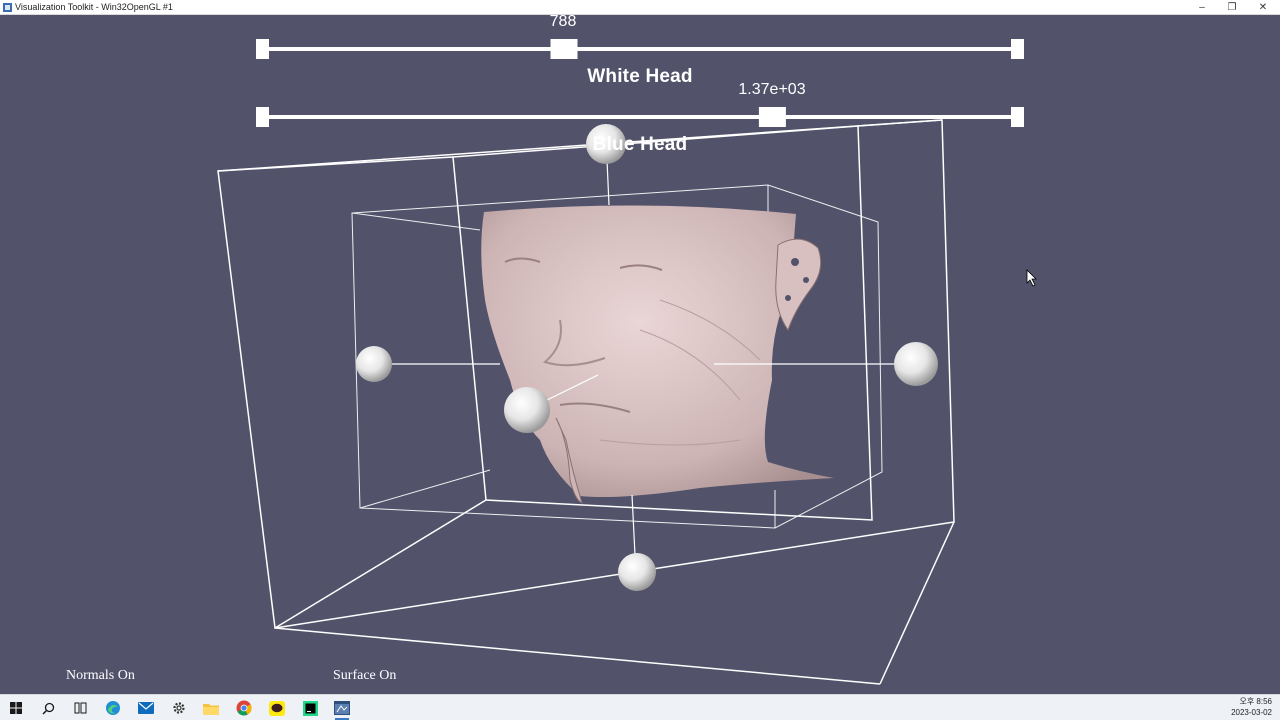 The height and width of the screenshot is (720, 1280). I want to click on windows-taskbar: 오후 8:56 2023-03-02, so click(640, 707).